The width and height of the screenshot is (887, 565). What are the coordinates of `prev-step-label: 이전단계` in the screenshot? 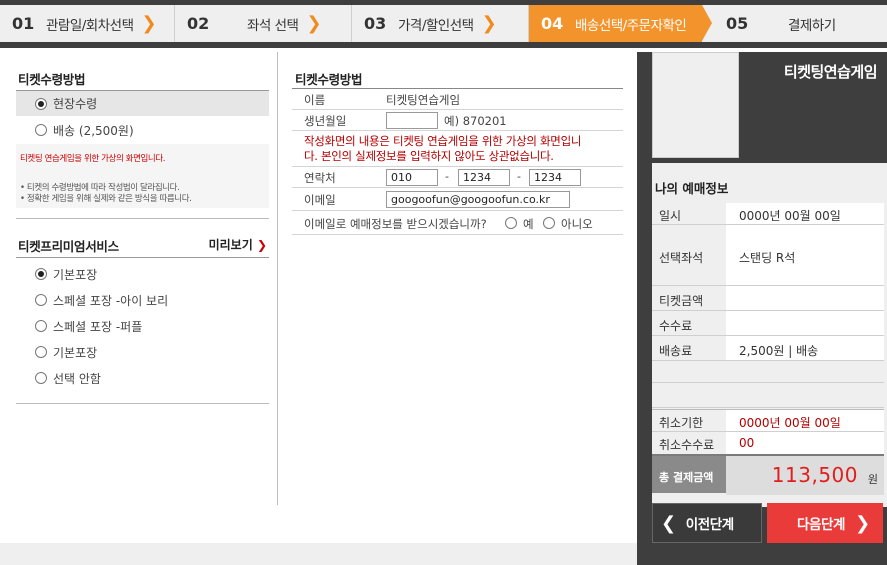 It's located at (709, 525).